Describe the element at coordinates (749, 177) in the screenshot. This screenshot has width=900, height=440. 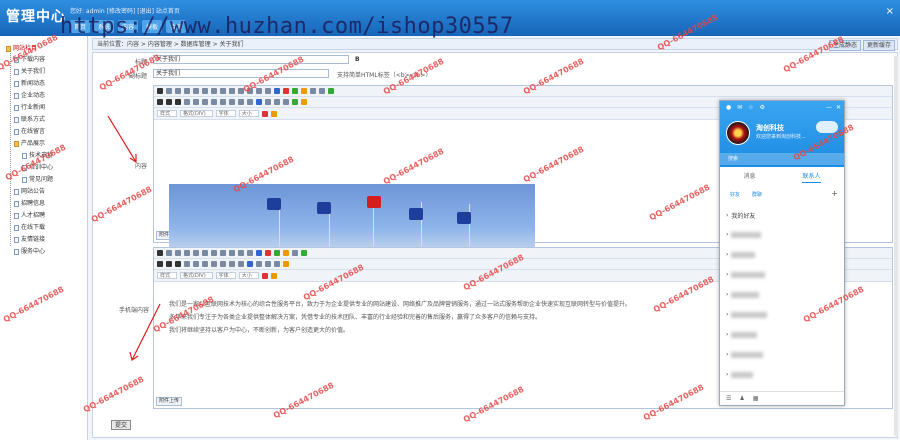
I see `tab-messages: 消息` at that location.